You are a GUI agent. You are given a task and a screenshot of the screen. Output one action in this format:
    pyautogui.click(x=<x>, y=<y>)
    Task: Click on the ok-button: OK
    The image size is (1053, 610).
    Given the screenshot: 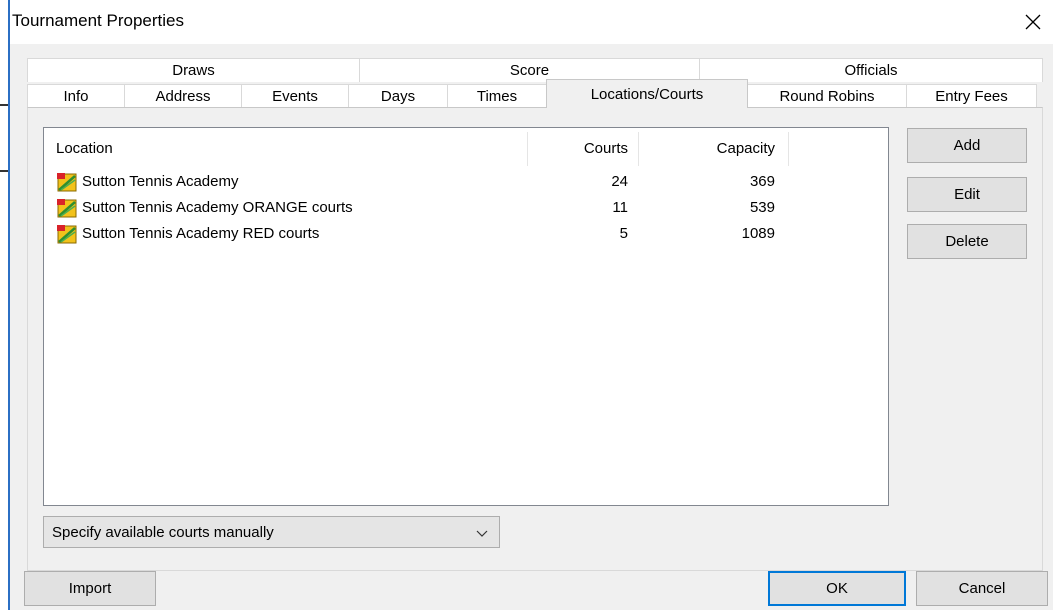 What is the action you would take?
    pyautogui.click(x=837, y=588)
    